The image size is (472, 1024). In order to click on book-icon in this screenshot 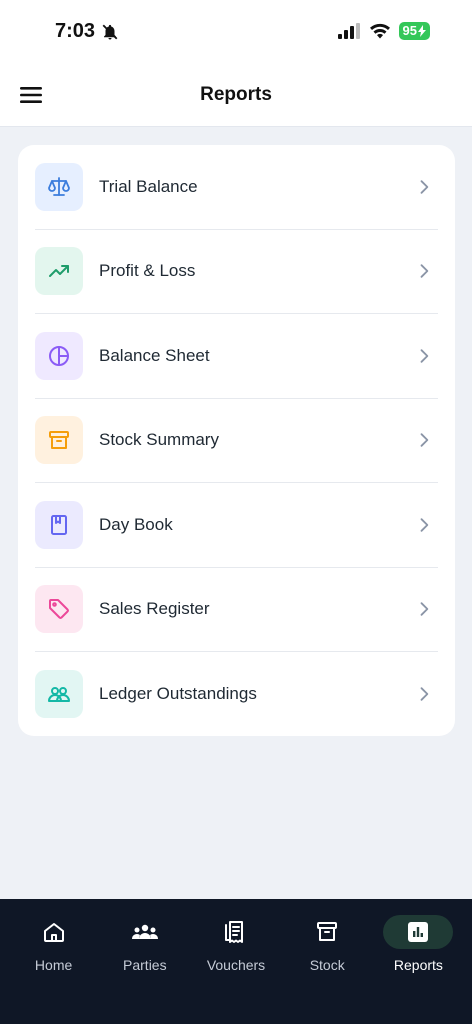, I will do `click(59, 524)`.